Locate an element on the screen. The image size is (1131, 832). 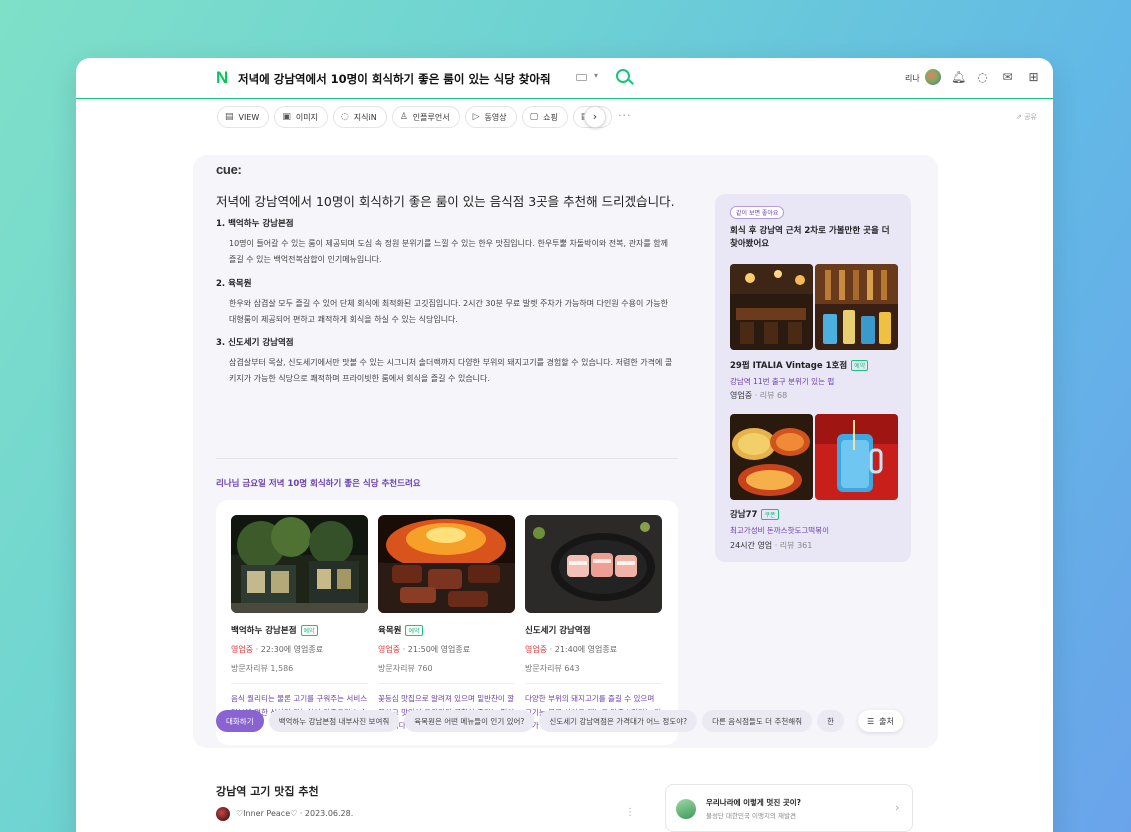
place-name: 29펍 ITALIA Vintage 1호점 예약 is located at coordinates (799, 365).